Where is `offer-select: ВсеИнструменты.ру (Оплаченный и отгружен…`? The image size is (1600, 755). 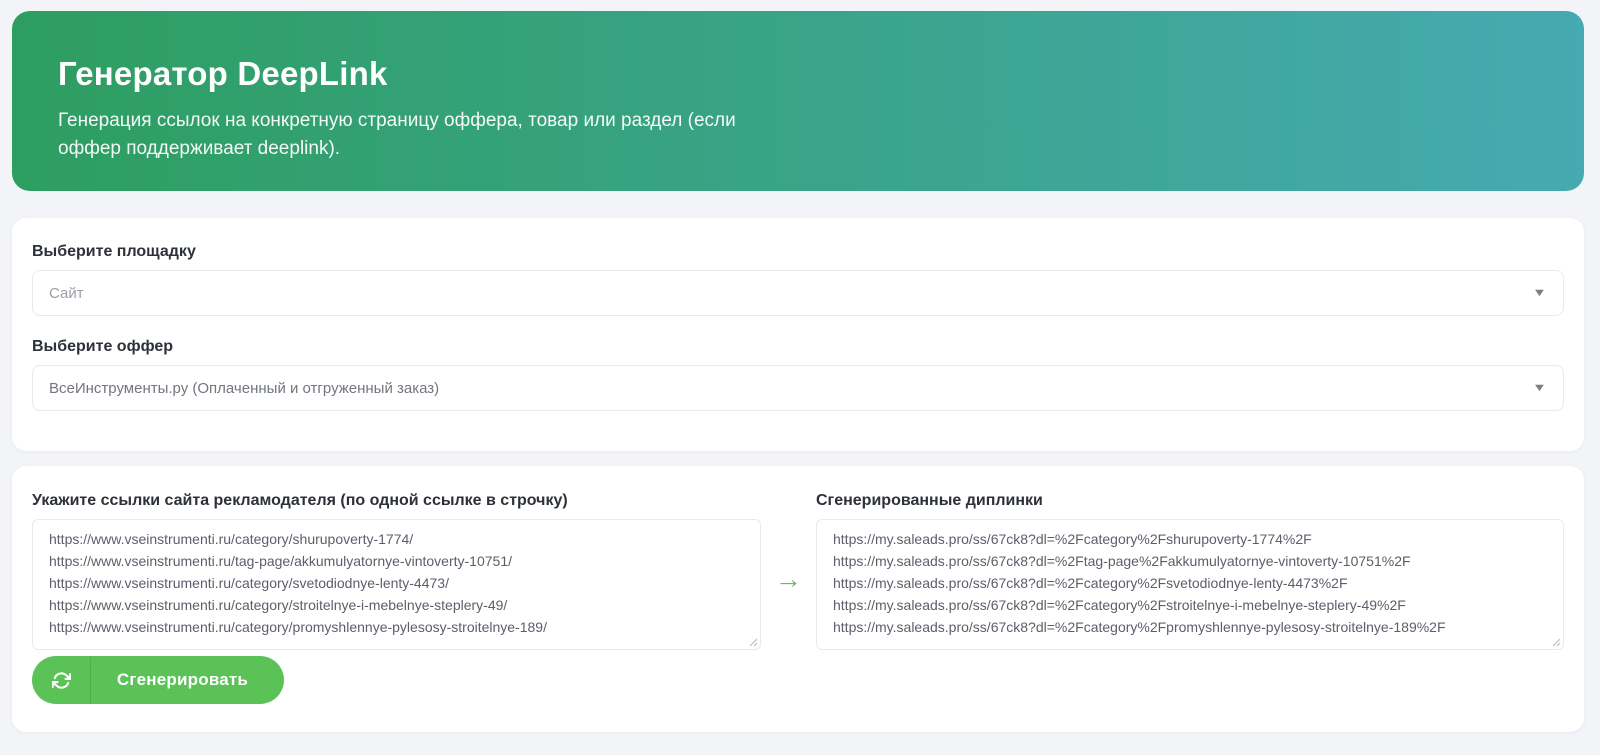
offer-select: ВсеИнструменты.ру (Оплаченный и отгружен… is located at coordinates (798, 388).